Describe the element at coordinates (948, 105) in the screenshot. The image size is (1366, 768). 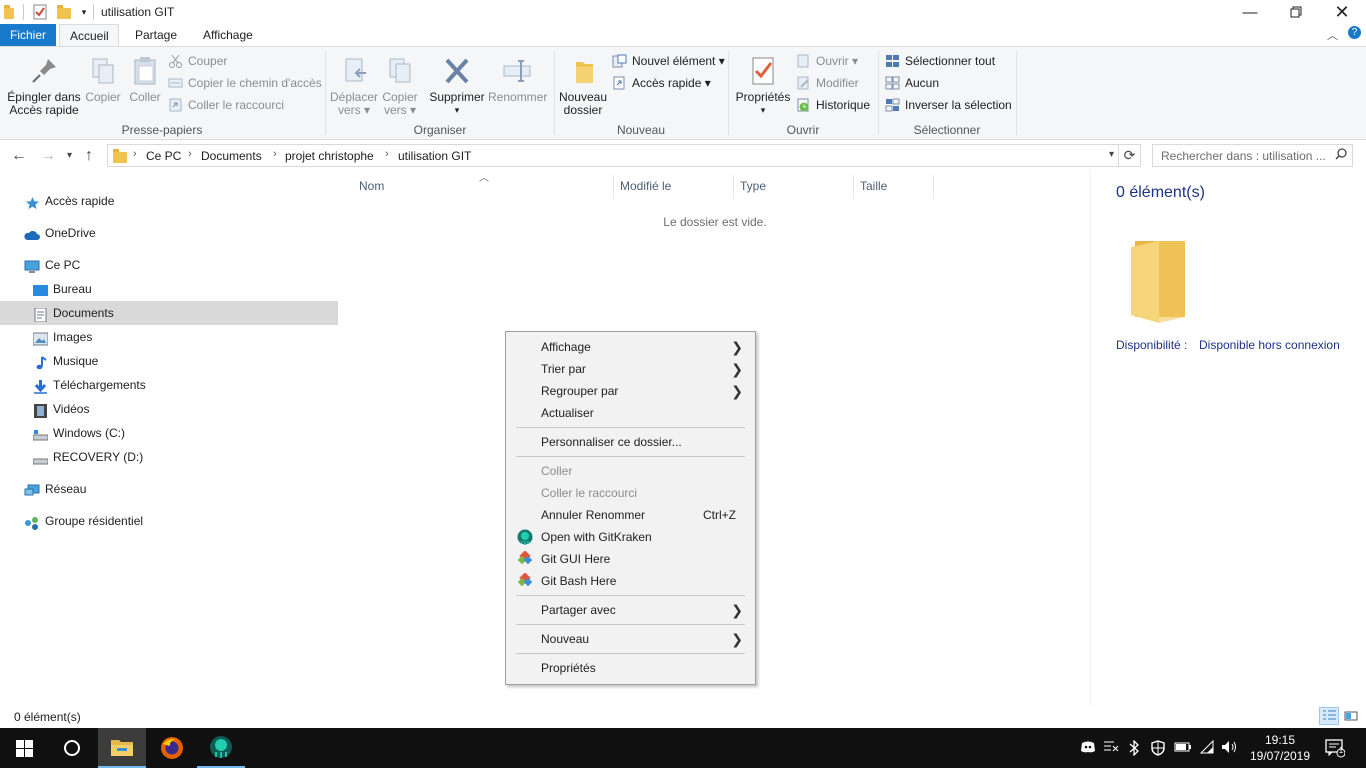
I see `invert-selection-button: Inverser la sélection` at that location.